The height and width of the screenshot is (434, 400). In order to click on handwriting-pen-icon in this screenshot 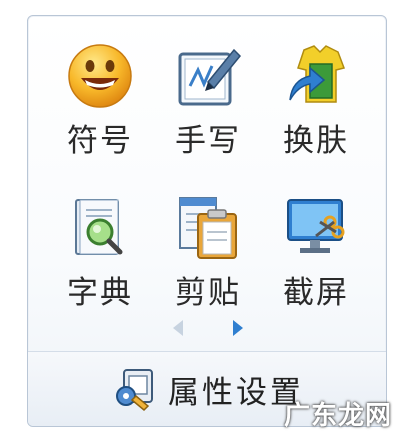, I will do `click(210, 77)`.